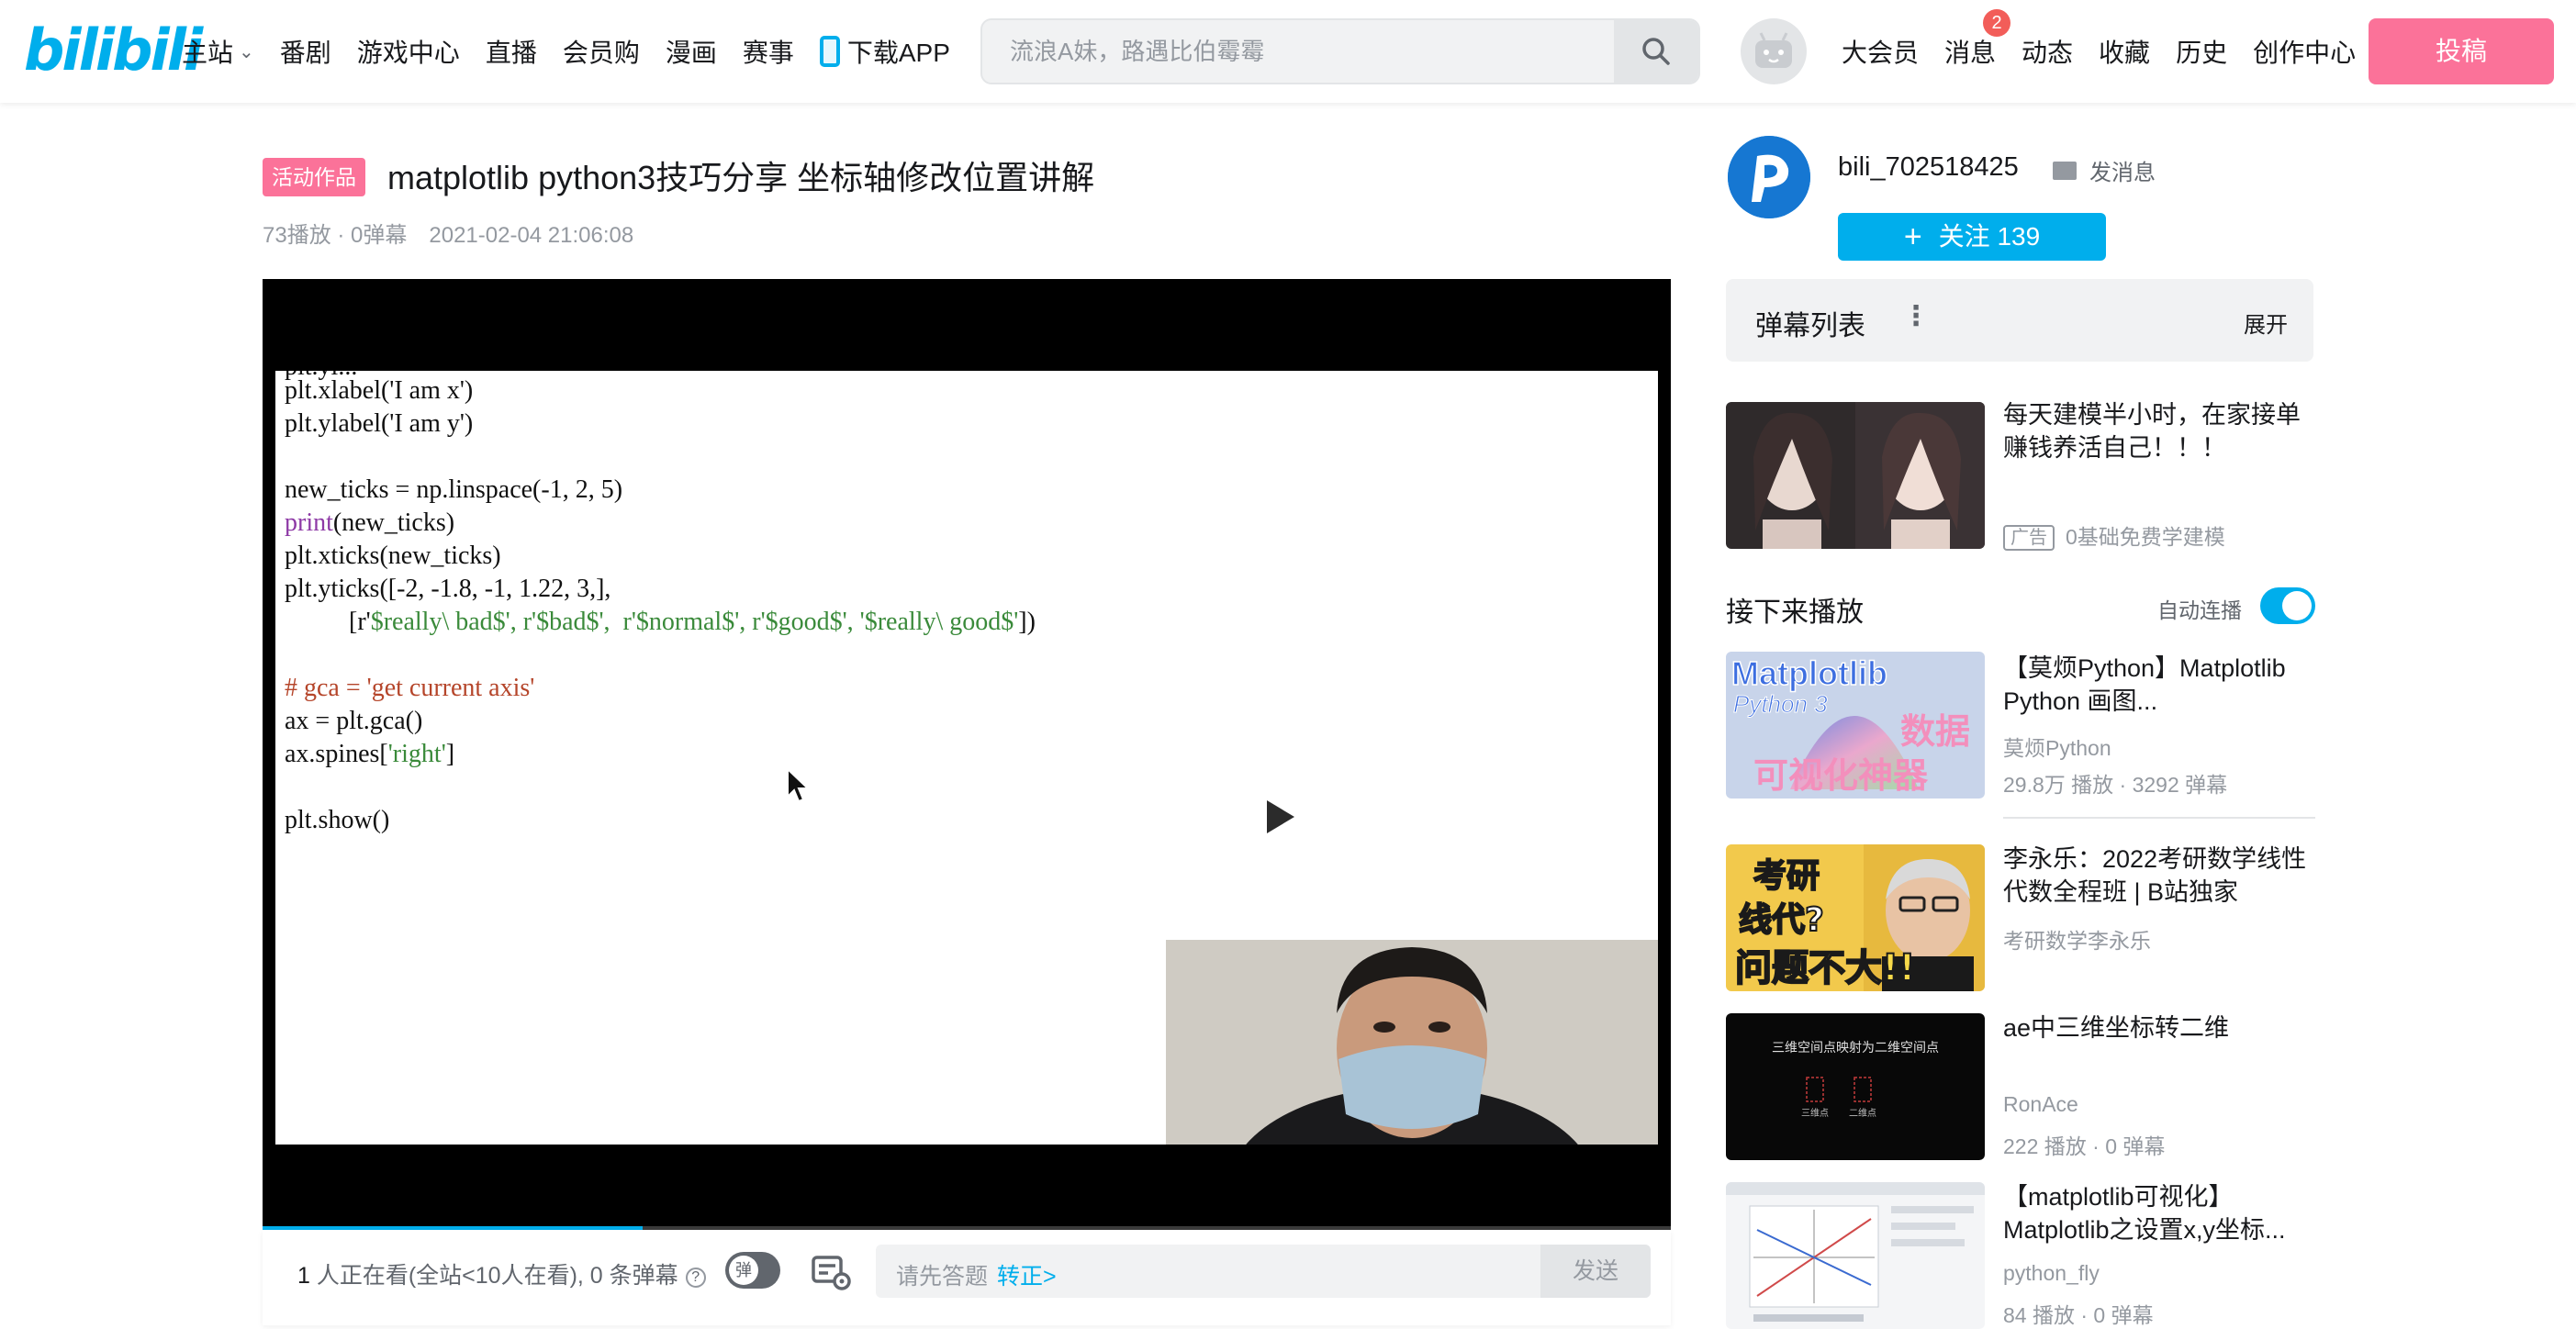 This screenshot has height=1329, width=2576. I want to click on activity-tag: 活动作品, so click(314, 177).